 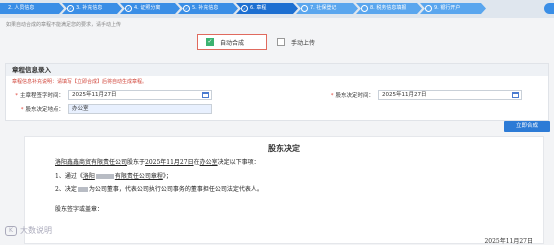 I want to click on generate-button: 立即合成, so click(x=527, y=126).